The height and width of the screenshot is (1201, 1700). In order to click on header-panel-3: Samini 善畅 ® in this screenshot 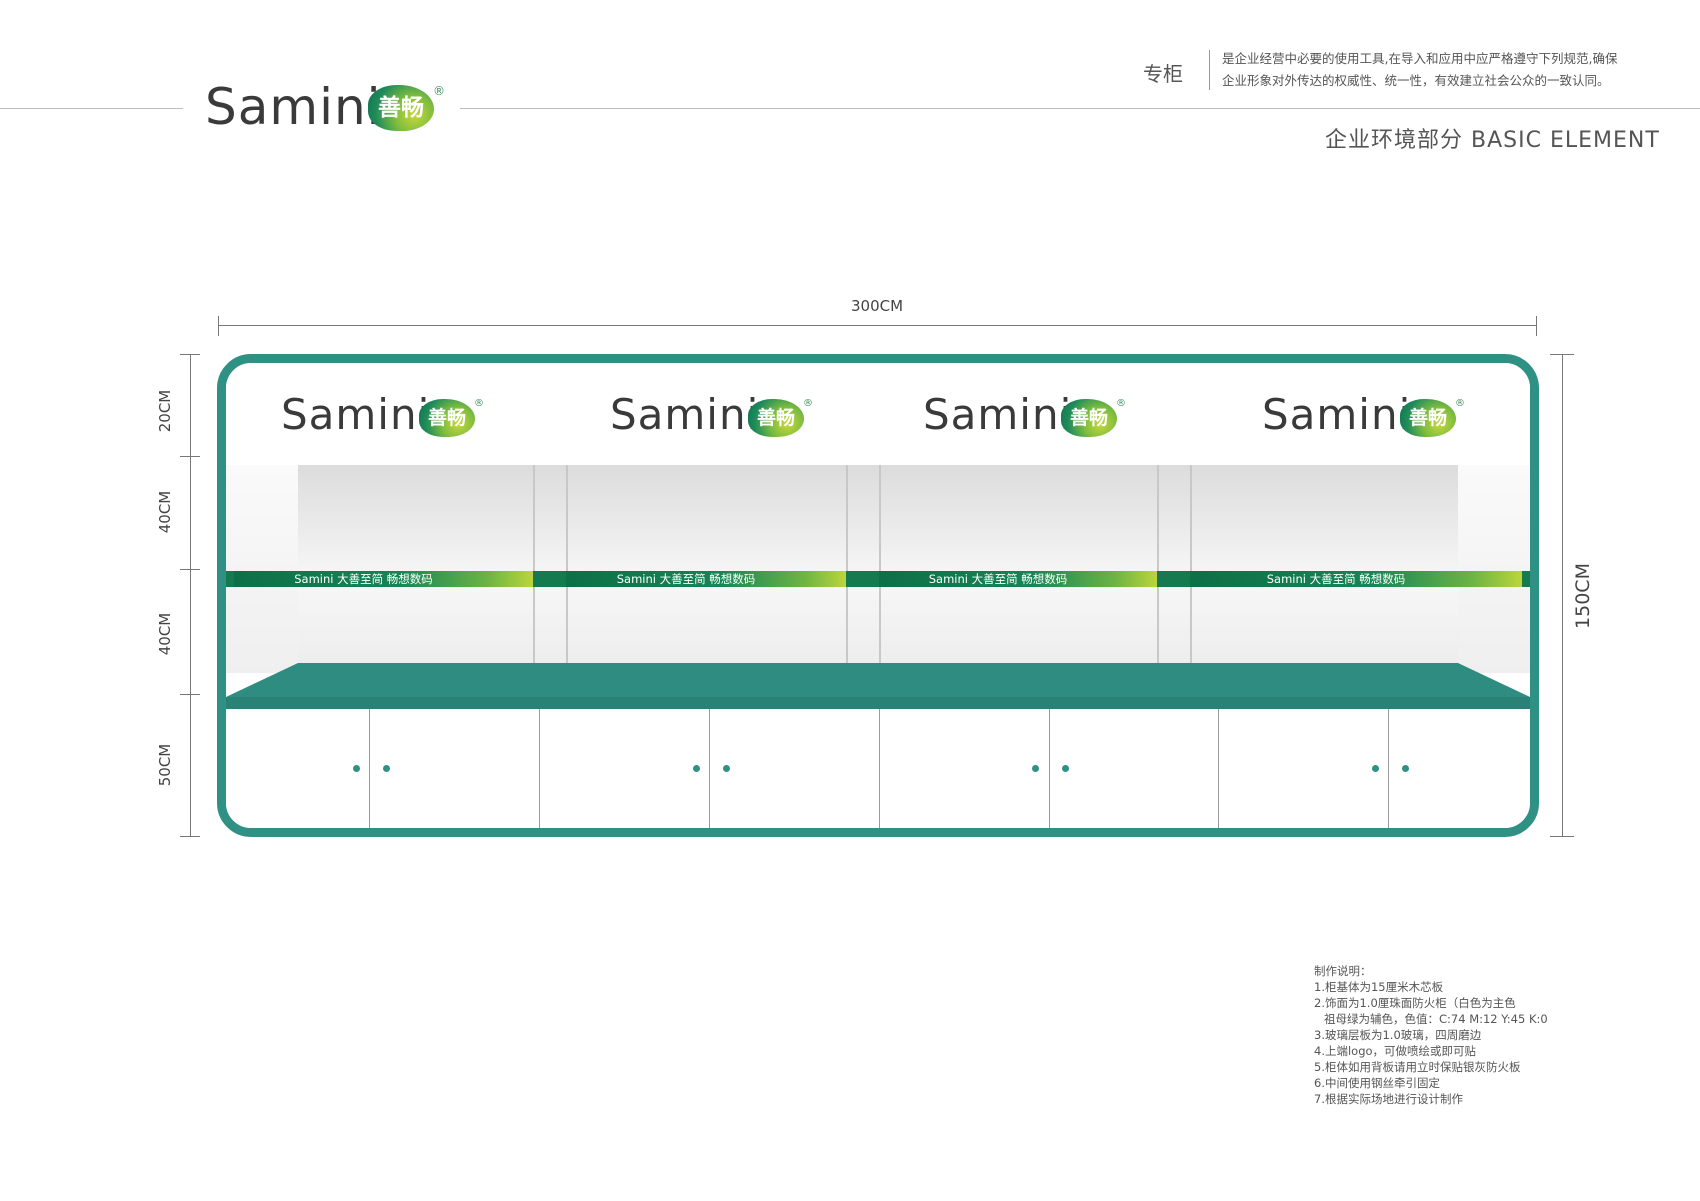, I will do `click(1029, 414)`.